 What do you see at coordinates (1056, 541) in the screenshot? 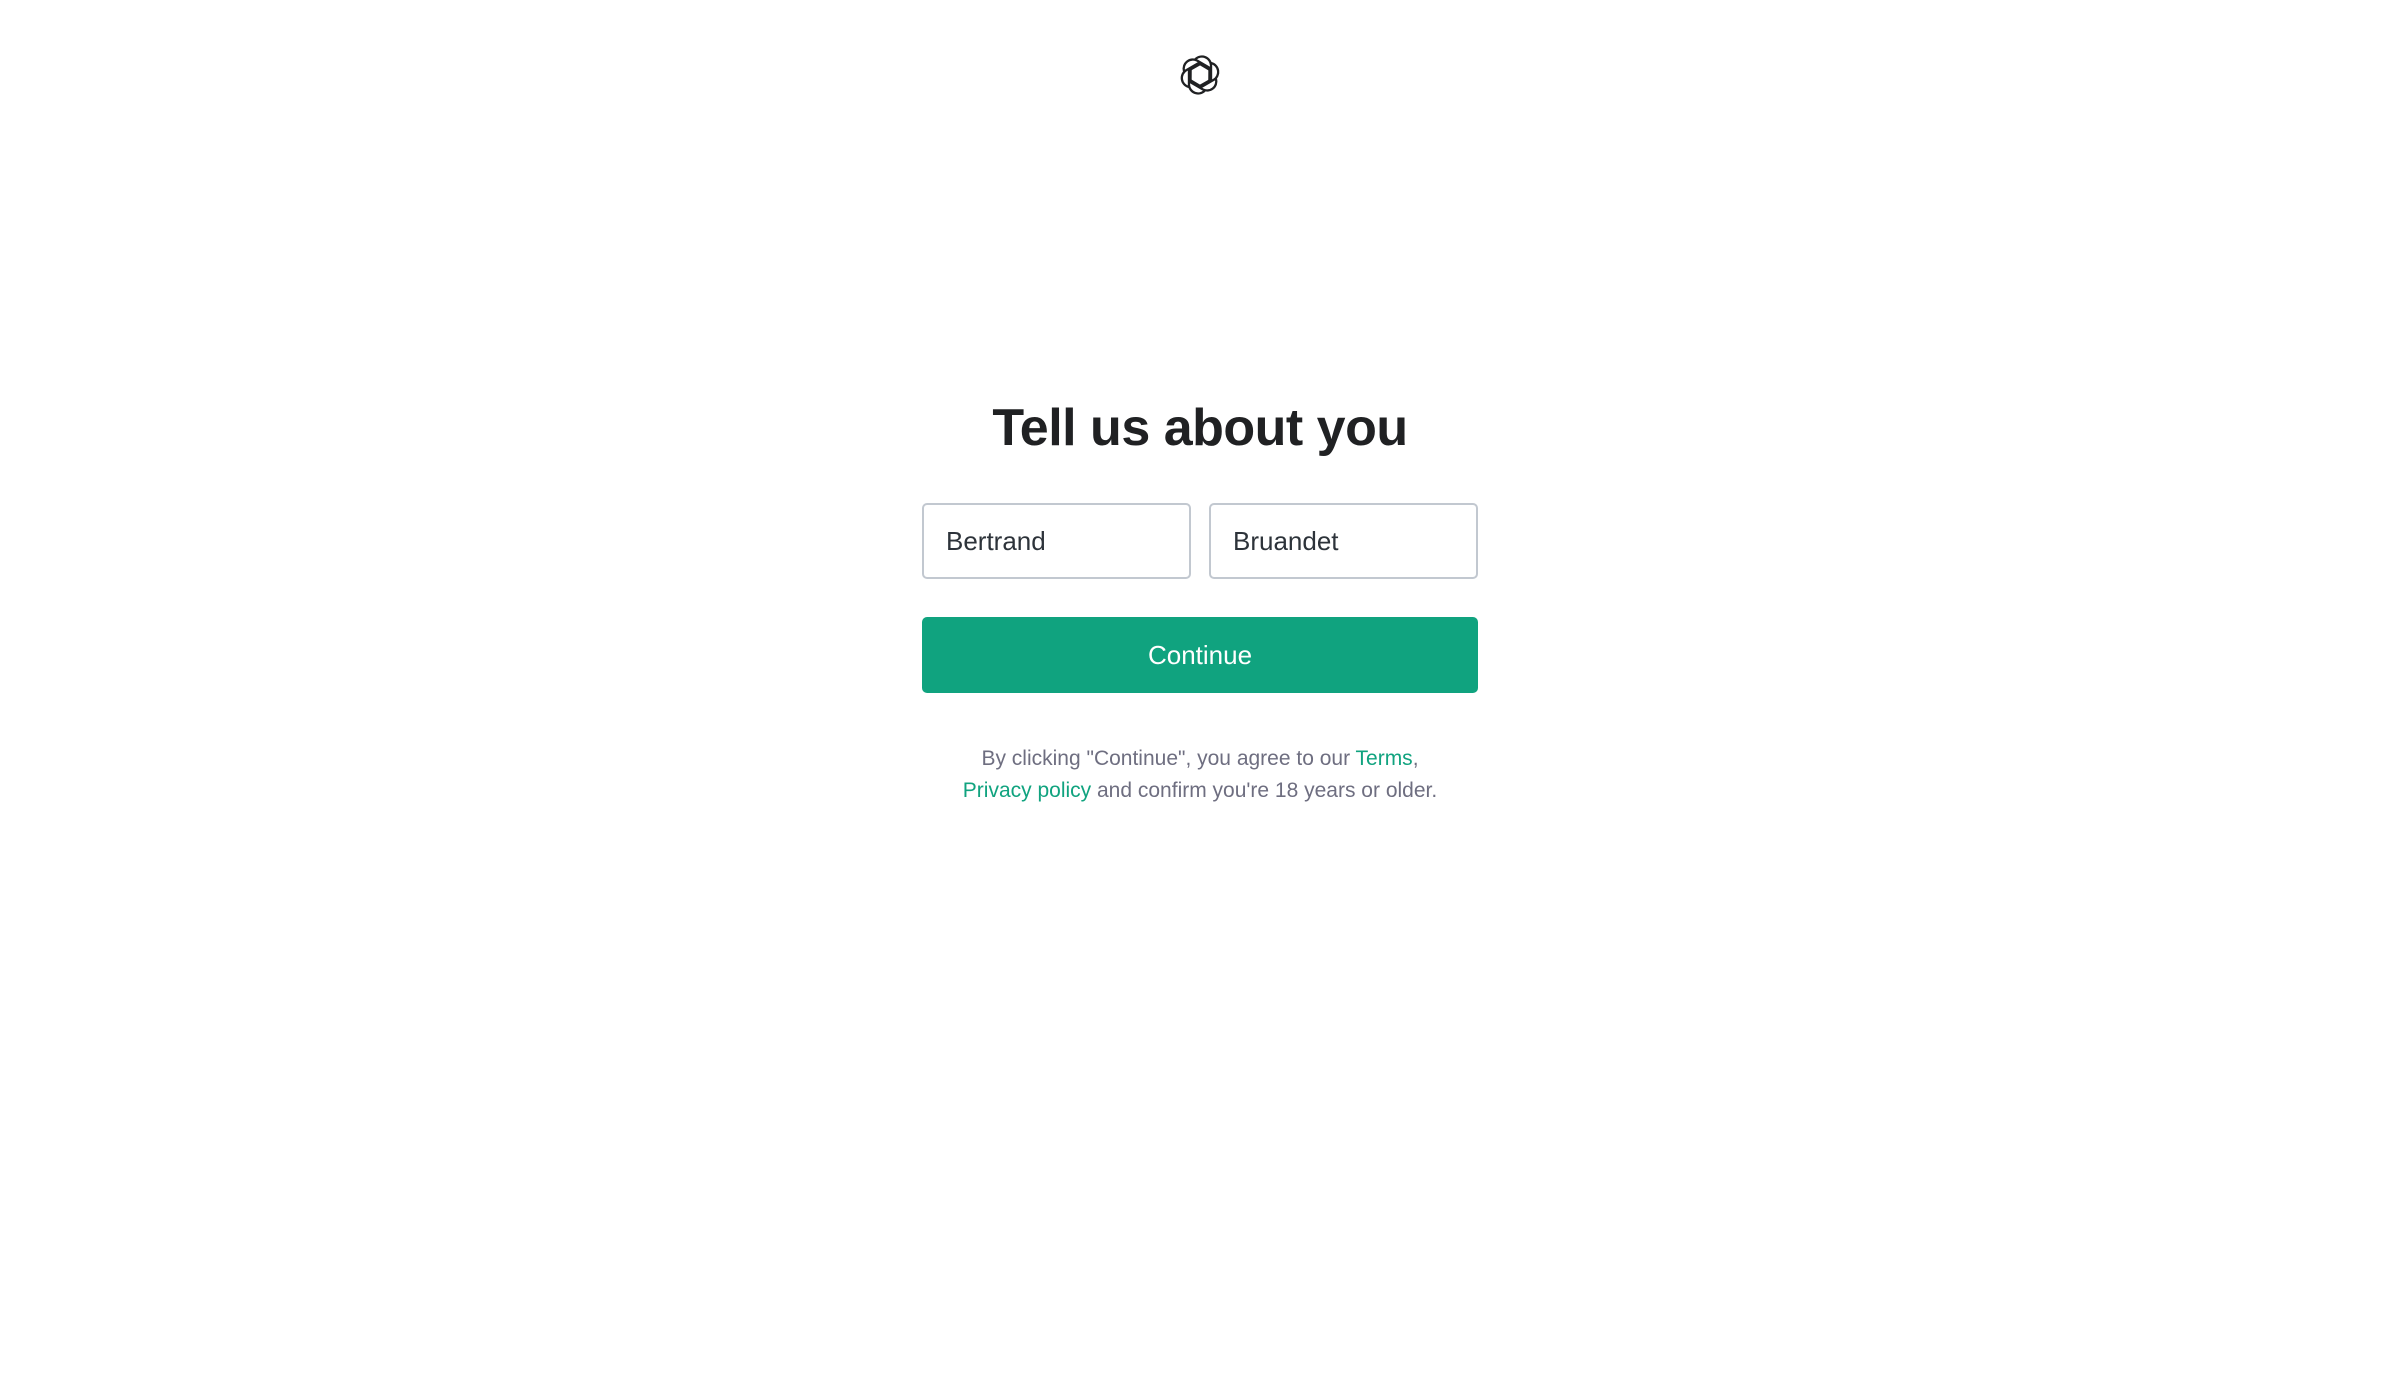
I see `first-name-input` at bounding box center [1056, 541].